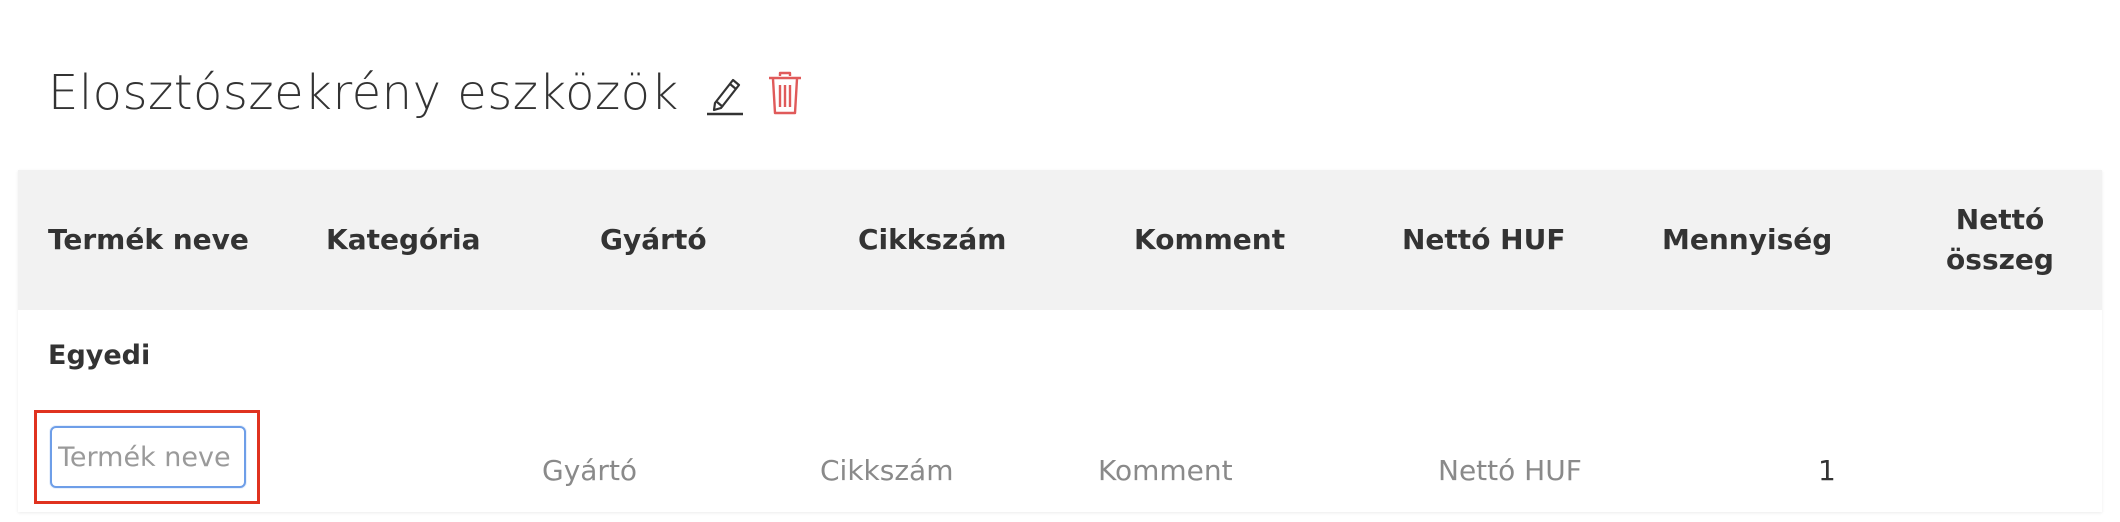 The height and width of the screenshot is (522, 2120). Describe the element at coordinates (589, 470) in the screenshot. I see `manufacturer-field: Gyártó` at that location.